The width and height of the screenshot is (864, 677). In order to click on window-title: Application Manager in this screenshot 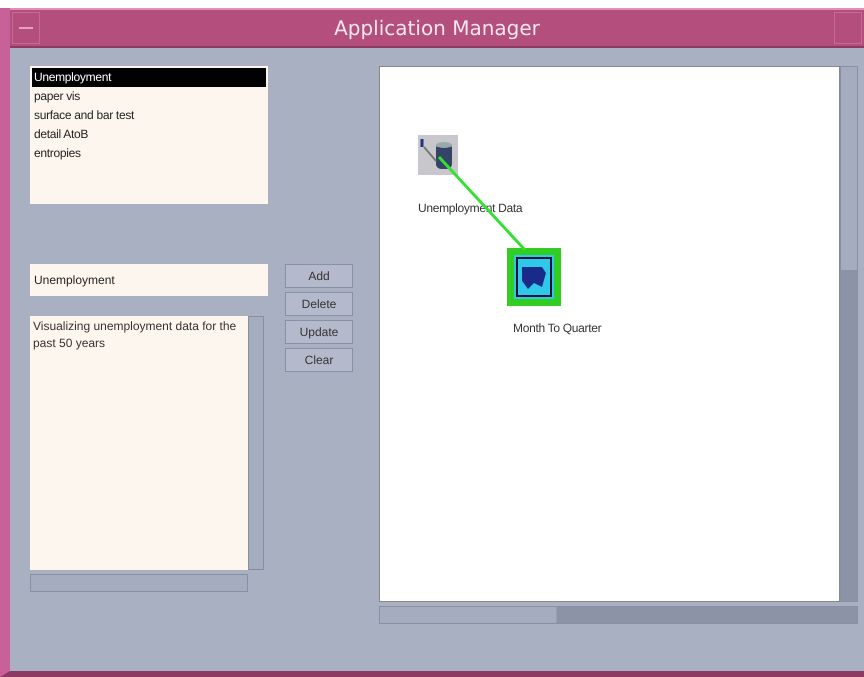, I will do `click(437, 28)`.